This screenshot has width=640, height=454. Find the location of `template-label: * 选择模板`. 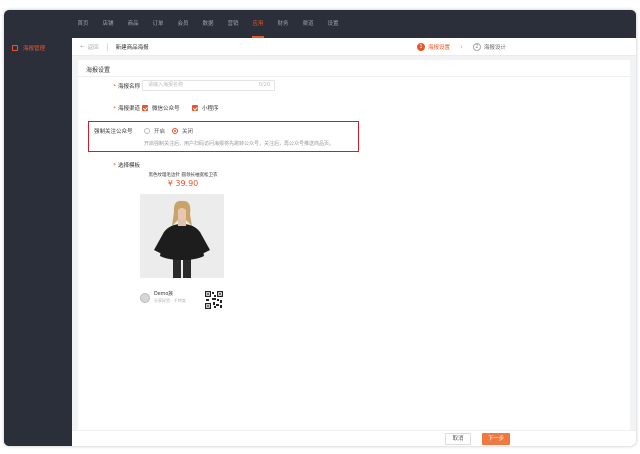

template-label: * 选择模板 is located at coordinates (126, 166).